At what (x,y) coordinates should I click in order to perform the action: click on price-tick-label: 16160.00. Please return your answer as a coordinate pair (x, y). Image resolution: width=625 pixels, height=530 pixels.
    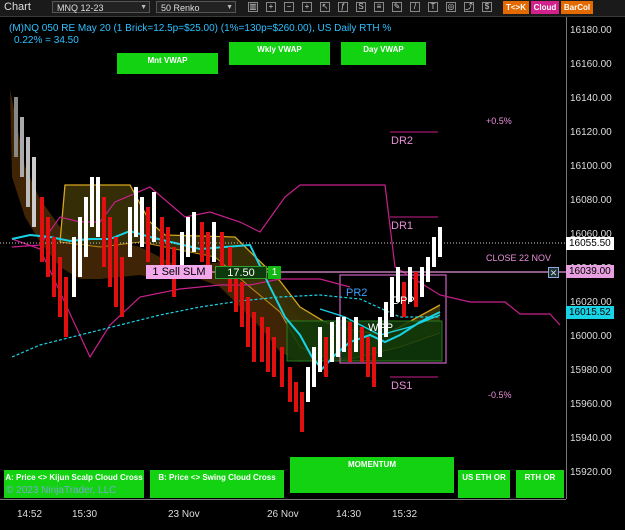
    Looking at the image, I should click on (591, 64).